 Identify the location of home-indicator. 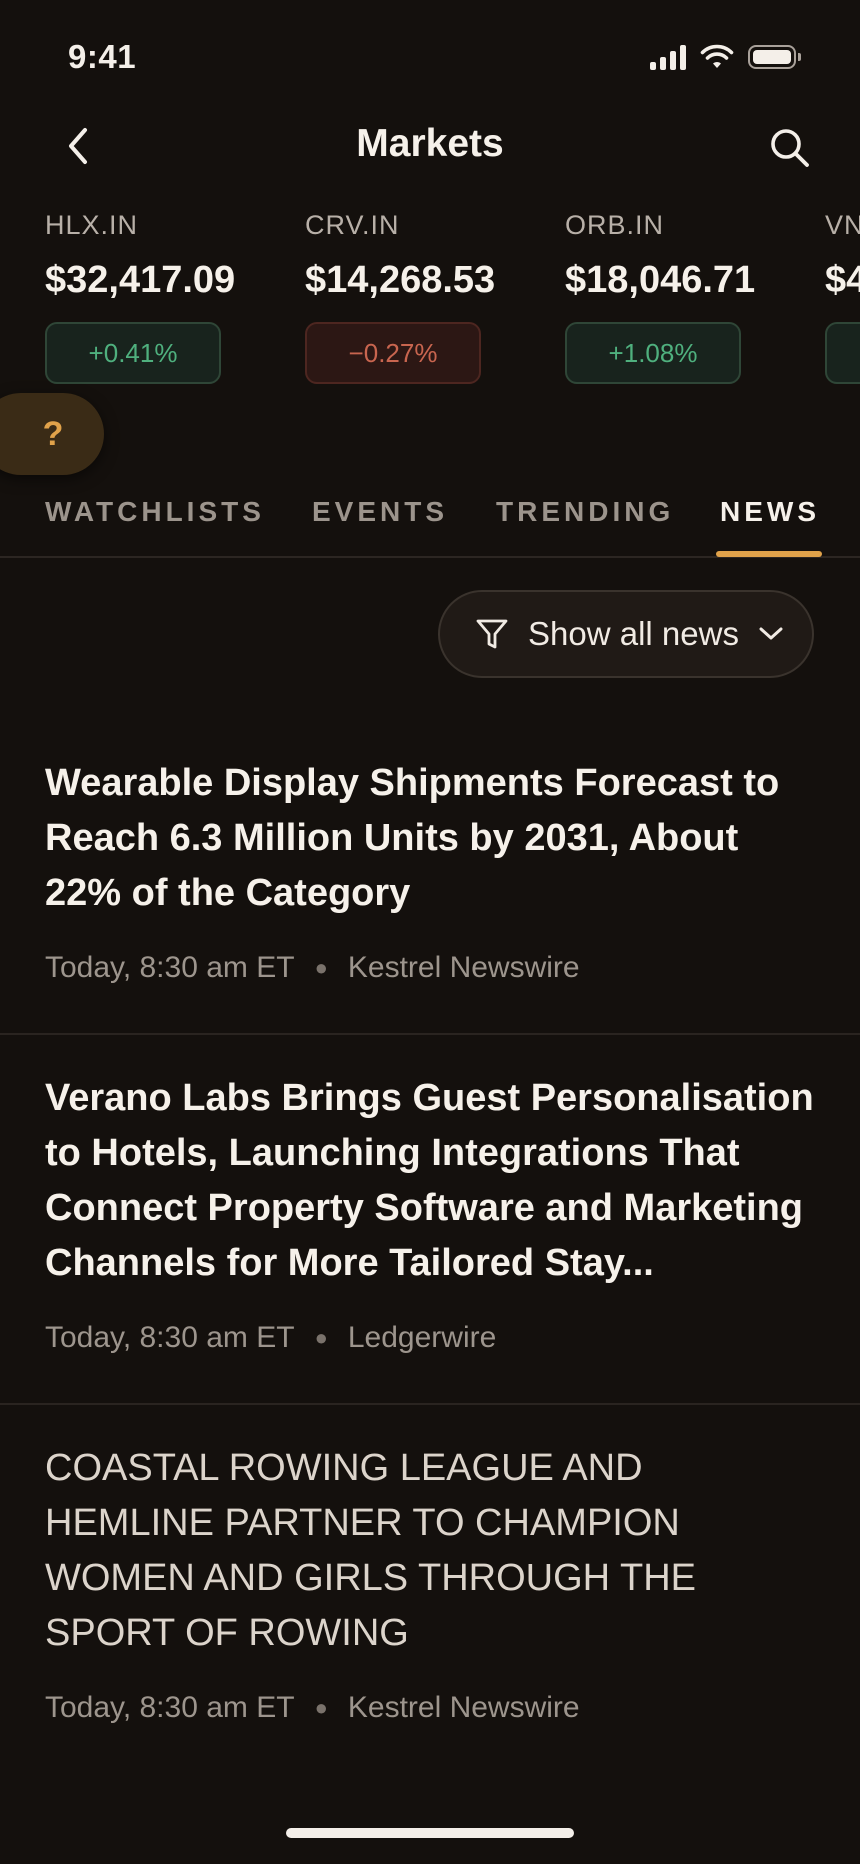
(430, 1833).